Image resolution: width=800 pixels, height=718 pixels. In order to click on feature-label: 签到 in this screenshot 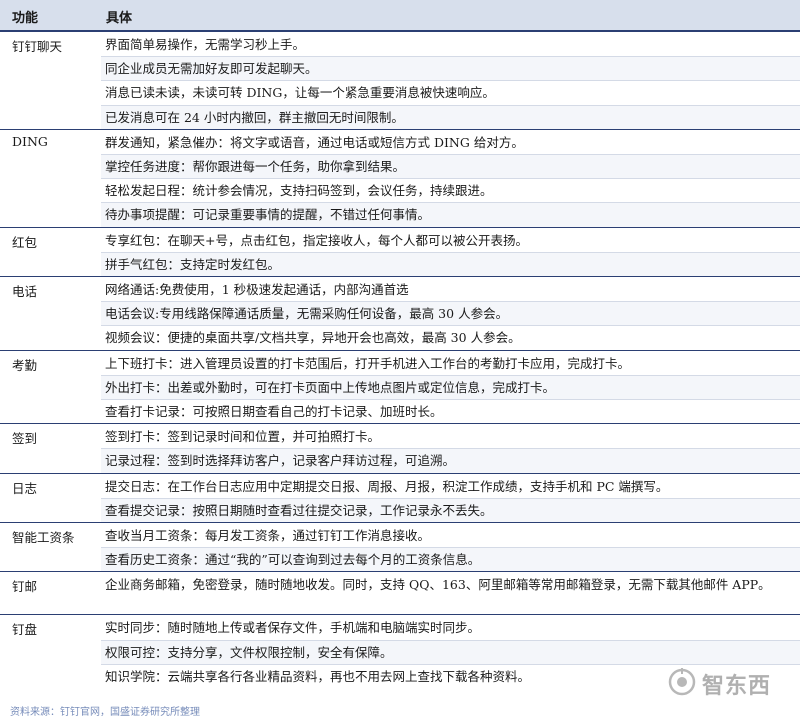, I will do `click(25, 439)`.